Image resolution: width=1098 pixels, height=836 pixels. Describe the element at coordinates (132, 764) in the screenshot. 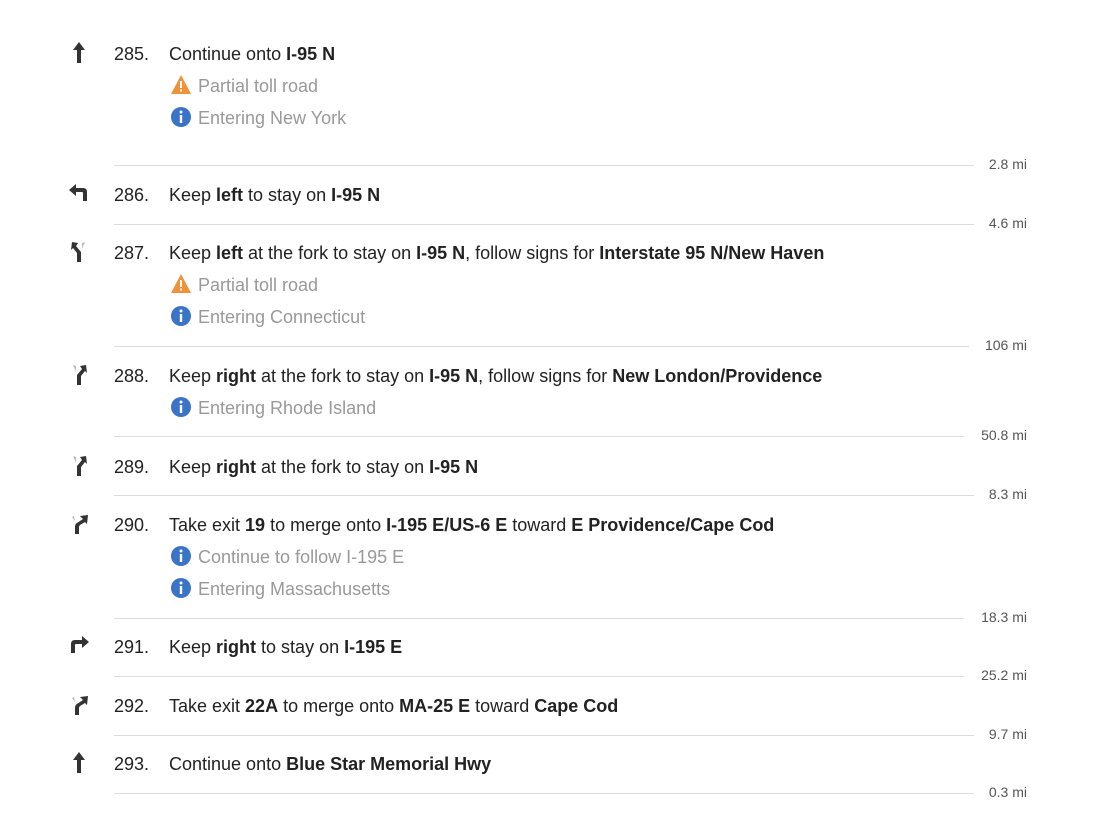

I see `step-number: 293.` at that location.